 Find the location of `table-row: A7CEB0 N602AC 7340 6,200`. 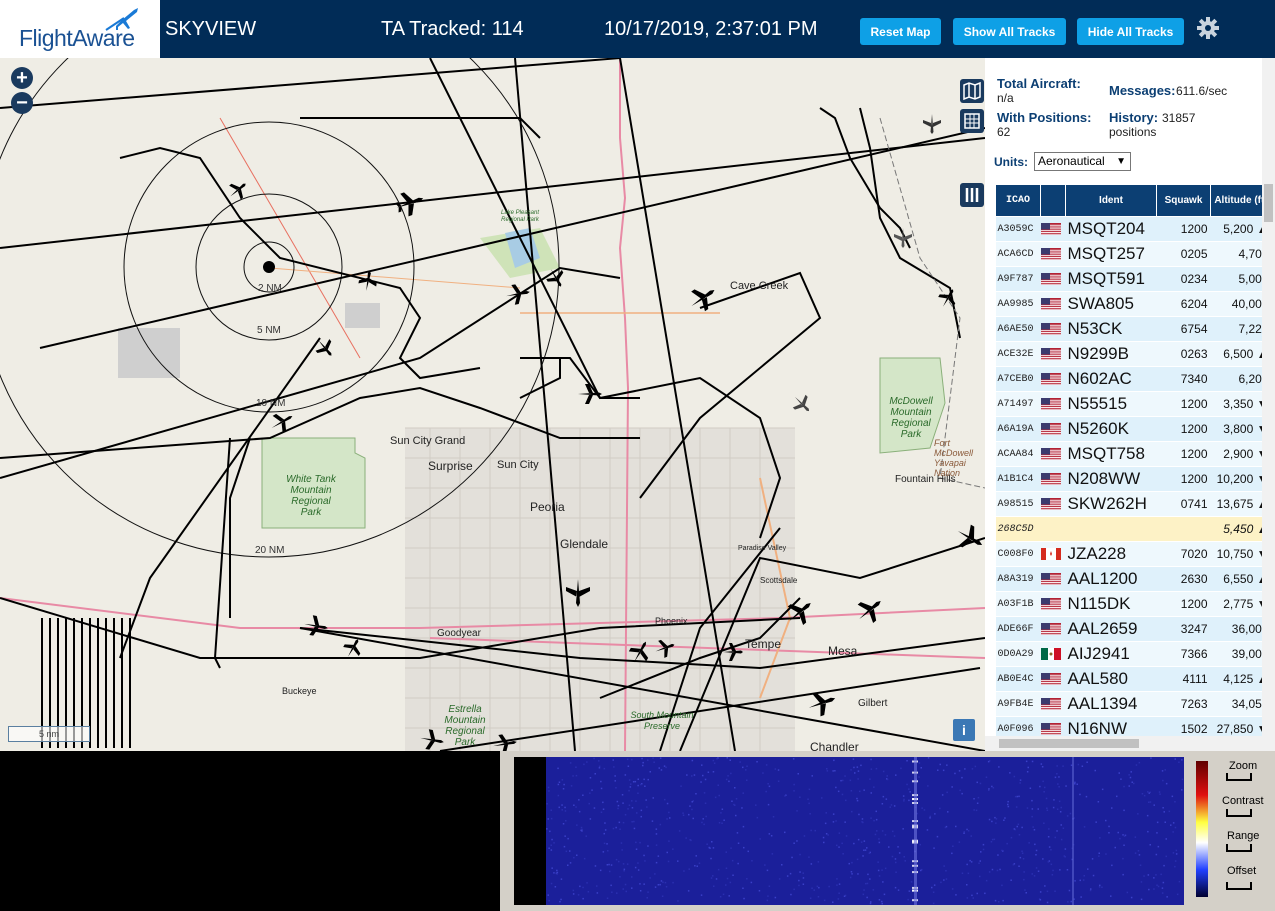

table-row: A7CEB0 N602AC 7340 6,200 is located at coordinates (1133, 379).